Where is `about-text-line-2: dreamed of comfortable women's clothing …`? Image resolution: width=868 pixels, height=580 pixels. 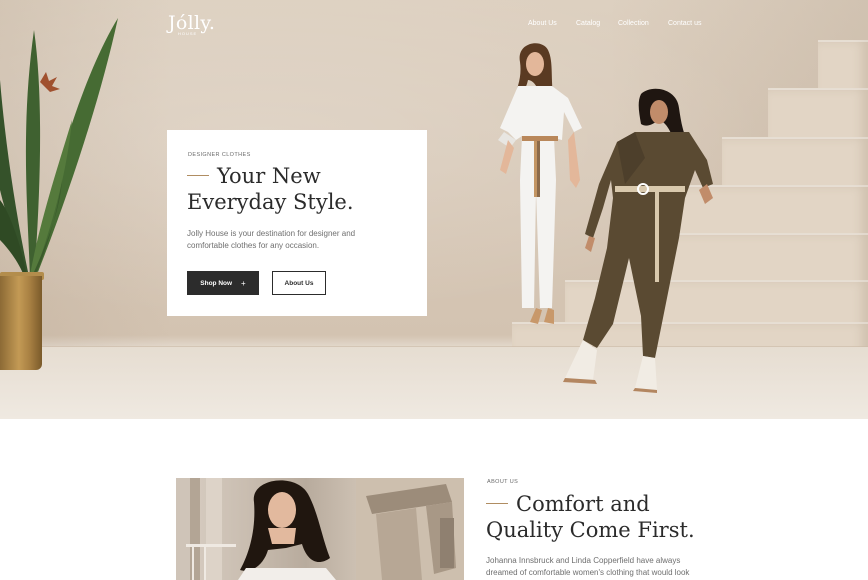
about-text-line-2: dreamed of comfortable women's clothing … is located at coordinates (588, 572).